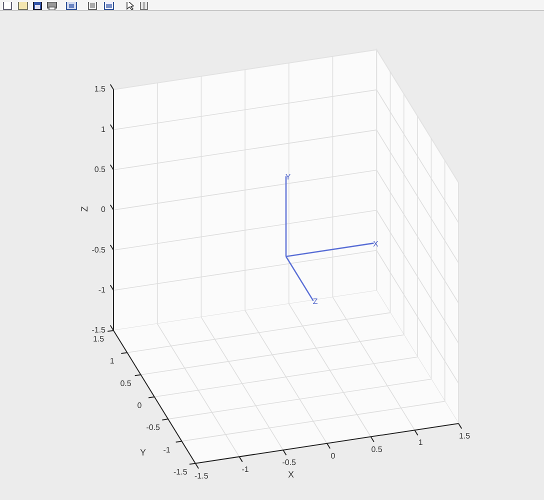  I want to click on frame-axis-label: Z, so click(315, 301).